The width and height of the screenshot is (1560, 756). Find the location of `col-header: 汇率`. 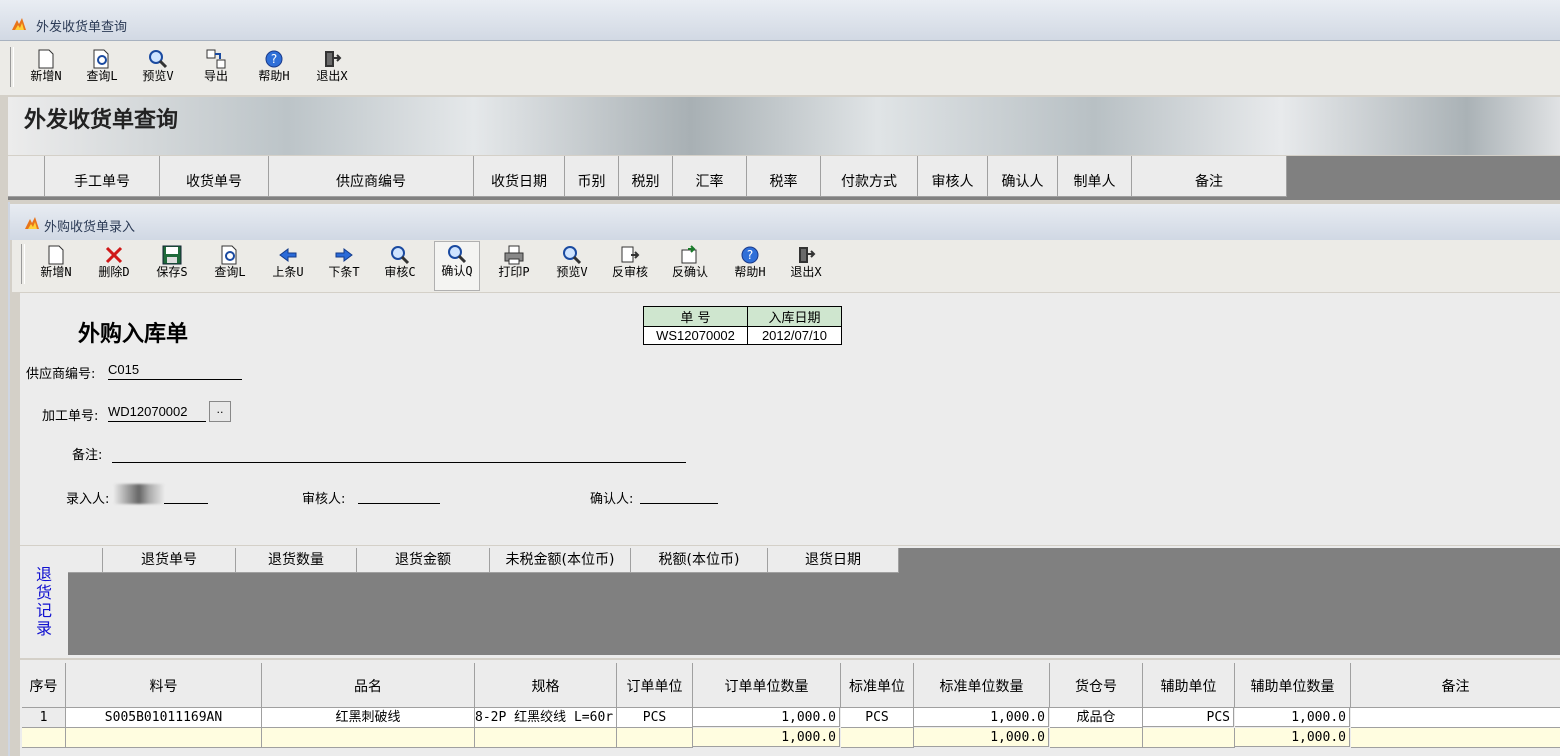

col-header: 汇率 is located at coordinates (710, 176).